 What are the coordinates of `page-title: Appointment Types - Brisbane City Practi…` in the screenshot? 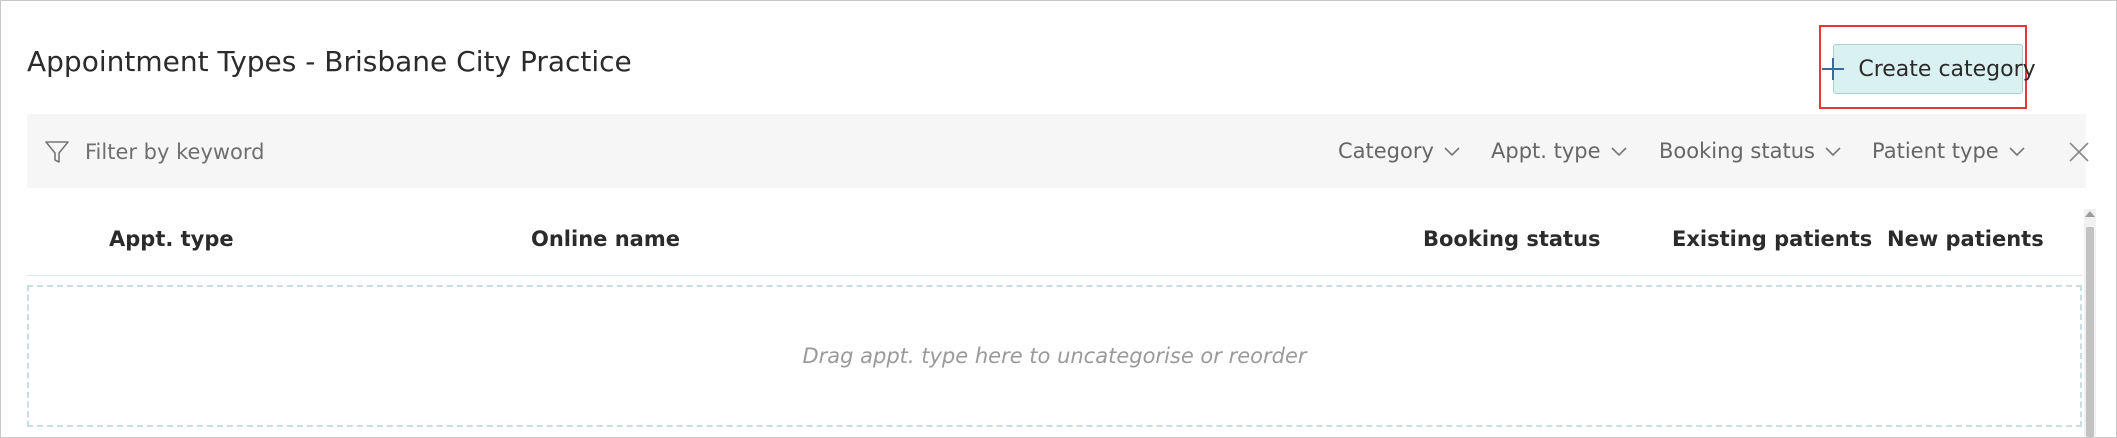 It's located at (329, 61).